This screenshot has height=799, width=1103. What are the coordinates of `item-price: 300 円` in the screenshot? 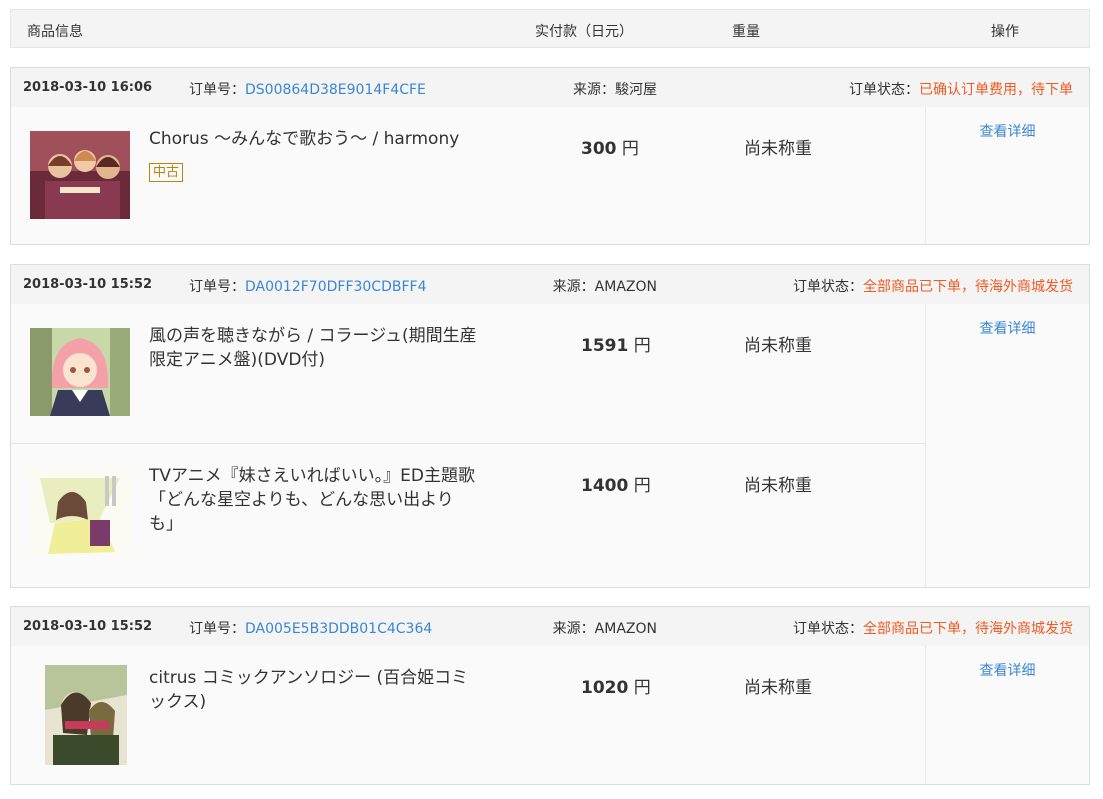 It's located at (610, 146).